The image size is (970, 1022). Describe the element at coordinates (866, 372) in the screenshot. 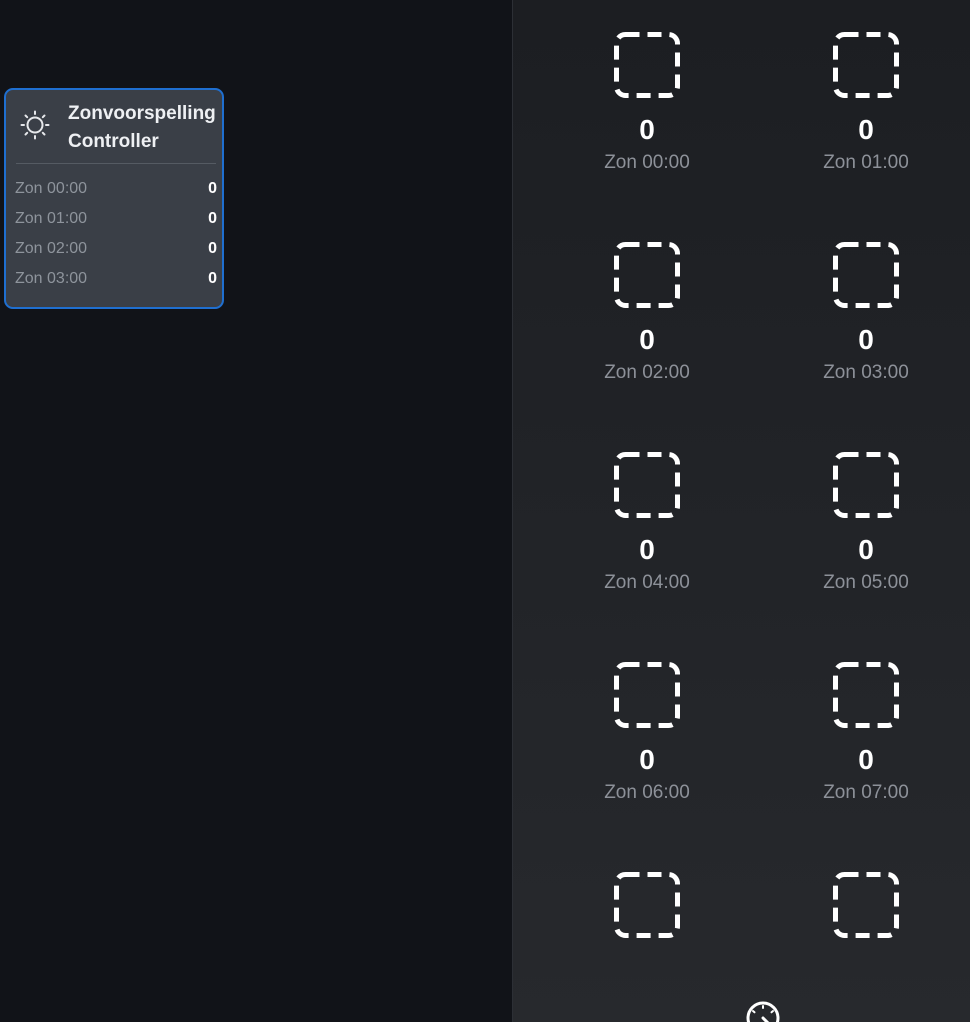

I see `sensor-label: Zon 03:00` at that location.